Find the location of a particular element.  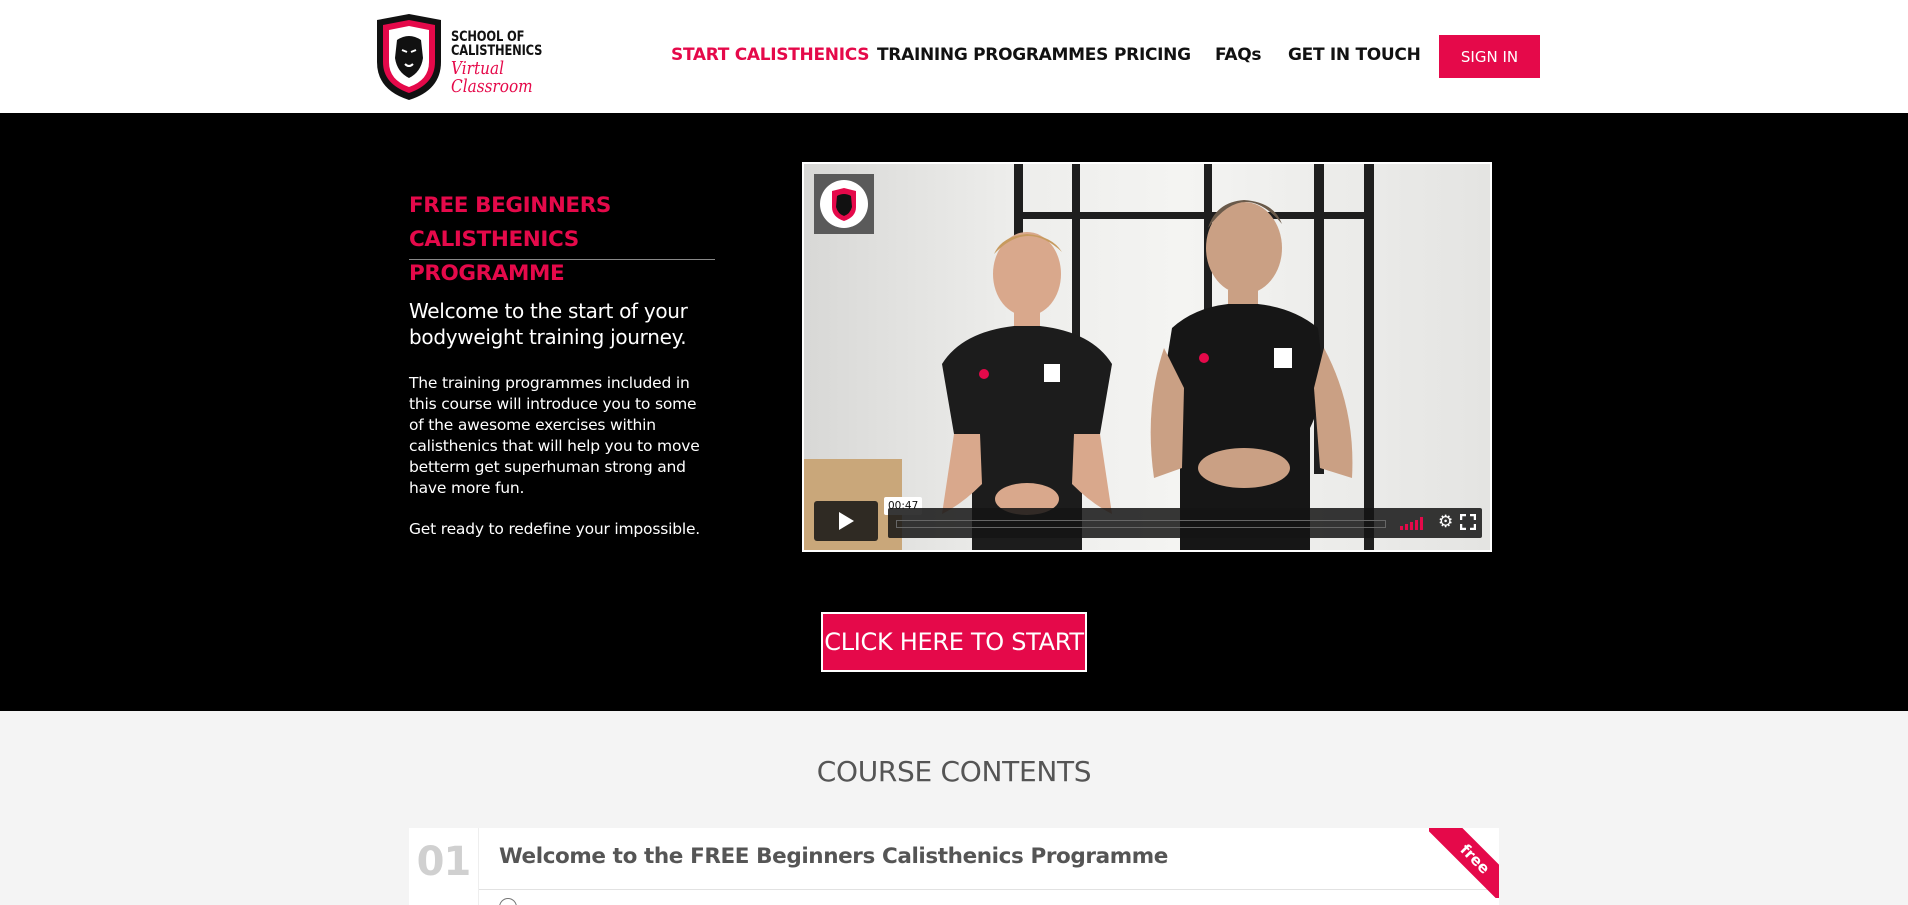

nav-pricing: PRICING is located at coordinates (1152, 55).